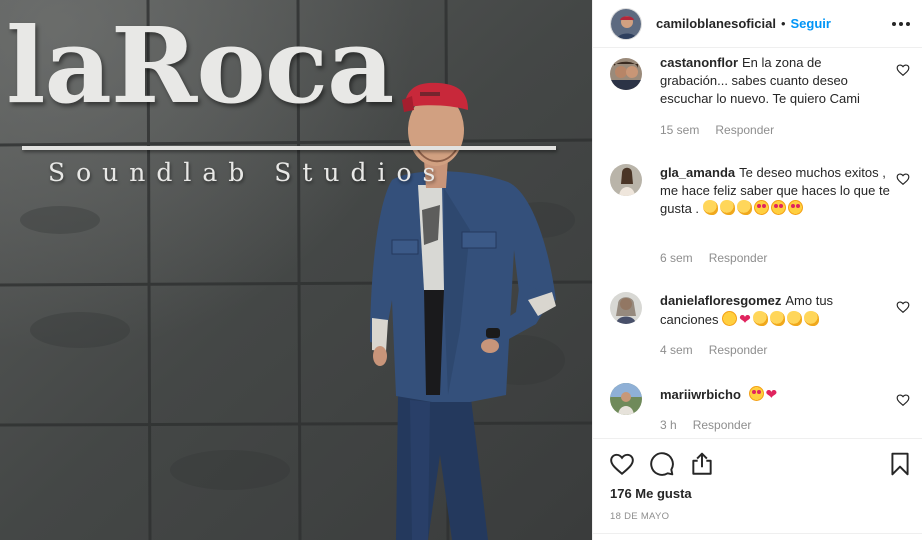  Describe the element at coordinates (757, 489) in the screenshot. I see `post-actions-bar: 176 Me gusta 18 DE MAYO` at that location.